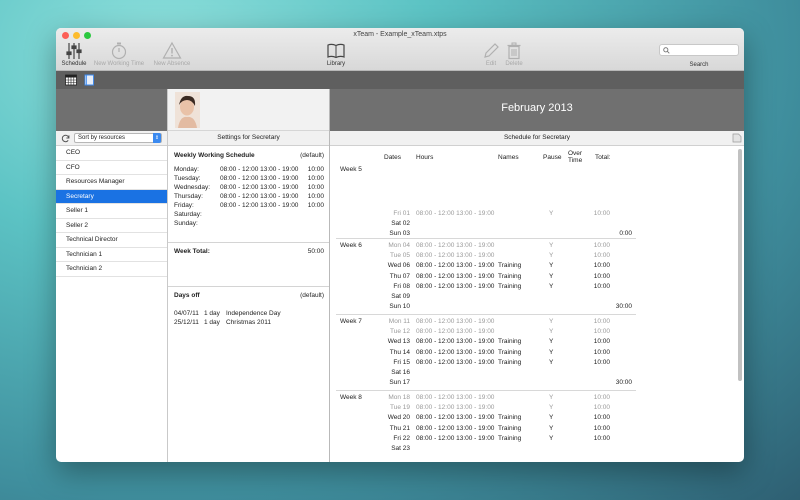 The image size is (800, 500). What do you see at coordinates (480, 374) in the screenshot?
I see `schedule-row: Sat 16` at bounding box center [480, 374].